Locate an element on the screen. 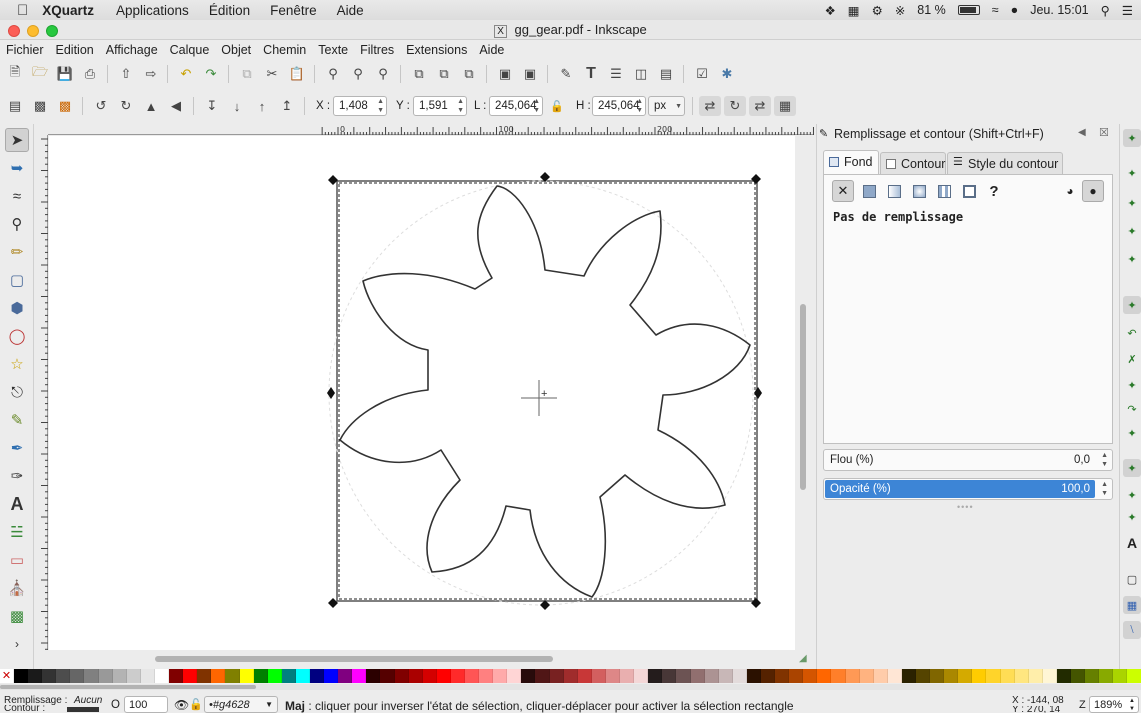 The image size is (1141, 713). measure-tool-icon: ✏ is located at coordinates (17, 252).